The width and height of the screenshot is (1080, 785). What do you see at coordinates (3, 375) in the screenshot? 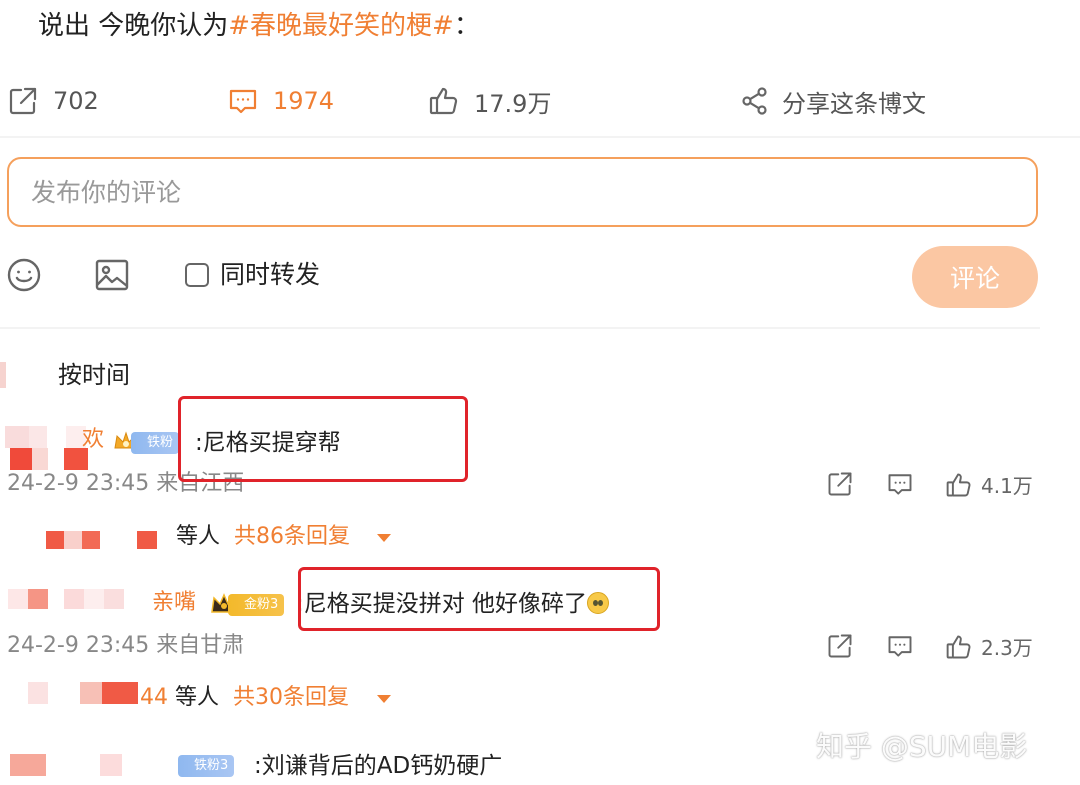
I see `sort-indicator` at bounding box center [3, 375].